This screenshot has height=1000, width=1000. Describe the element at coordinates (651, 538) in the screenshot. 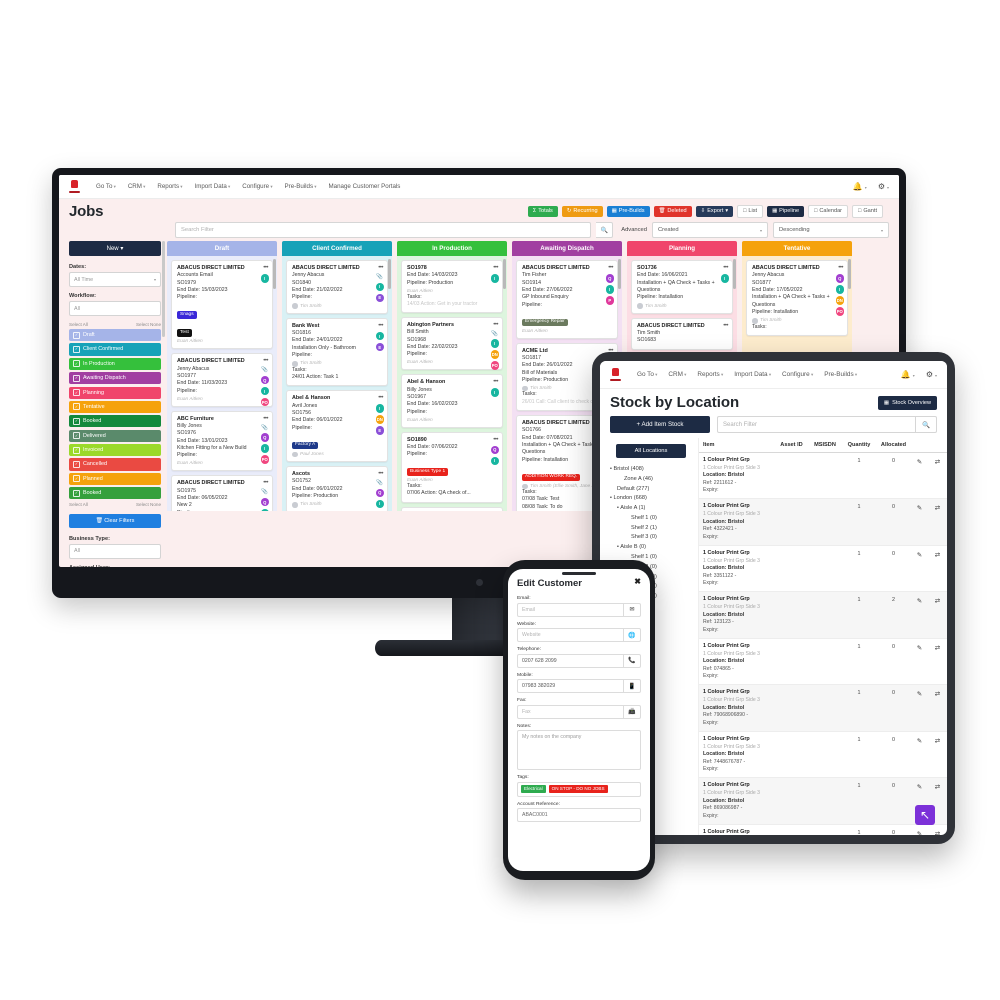

I see `location-tree-item: Shelf 3 (0)` at that location.